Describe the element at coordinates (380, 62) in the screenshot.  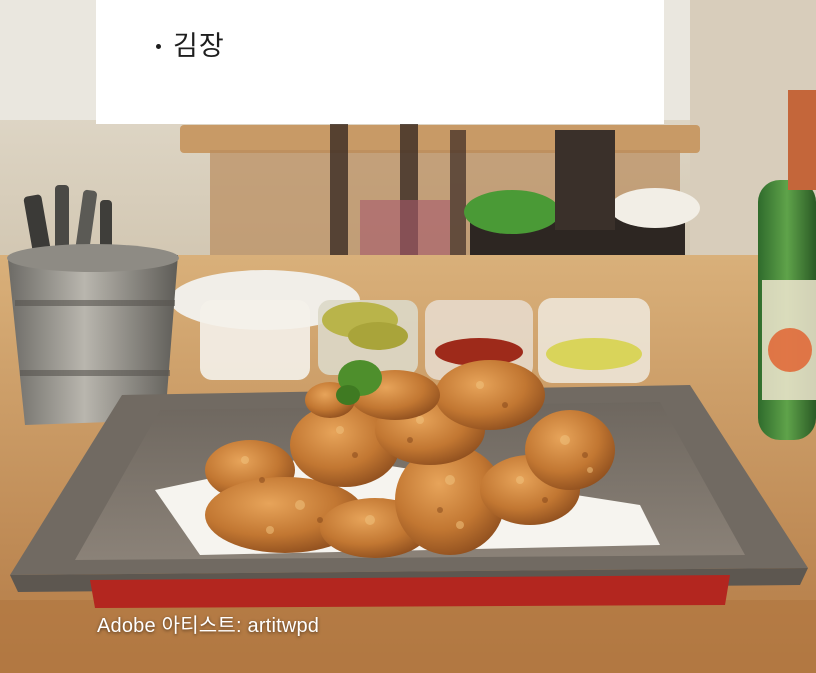
I see `text-card: 김장` at that location.